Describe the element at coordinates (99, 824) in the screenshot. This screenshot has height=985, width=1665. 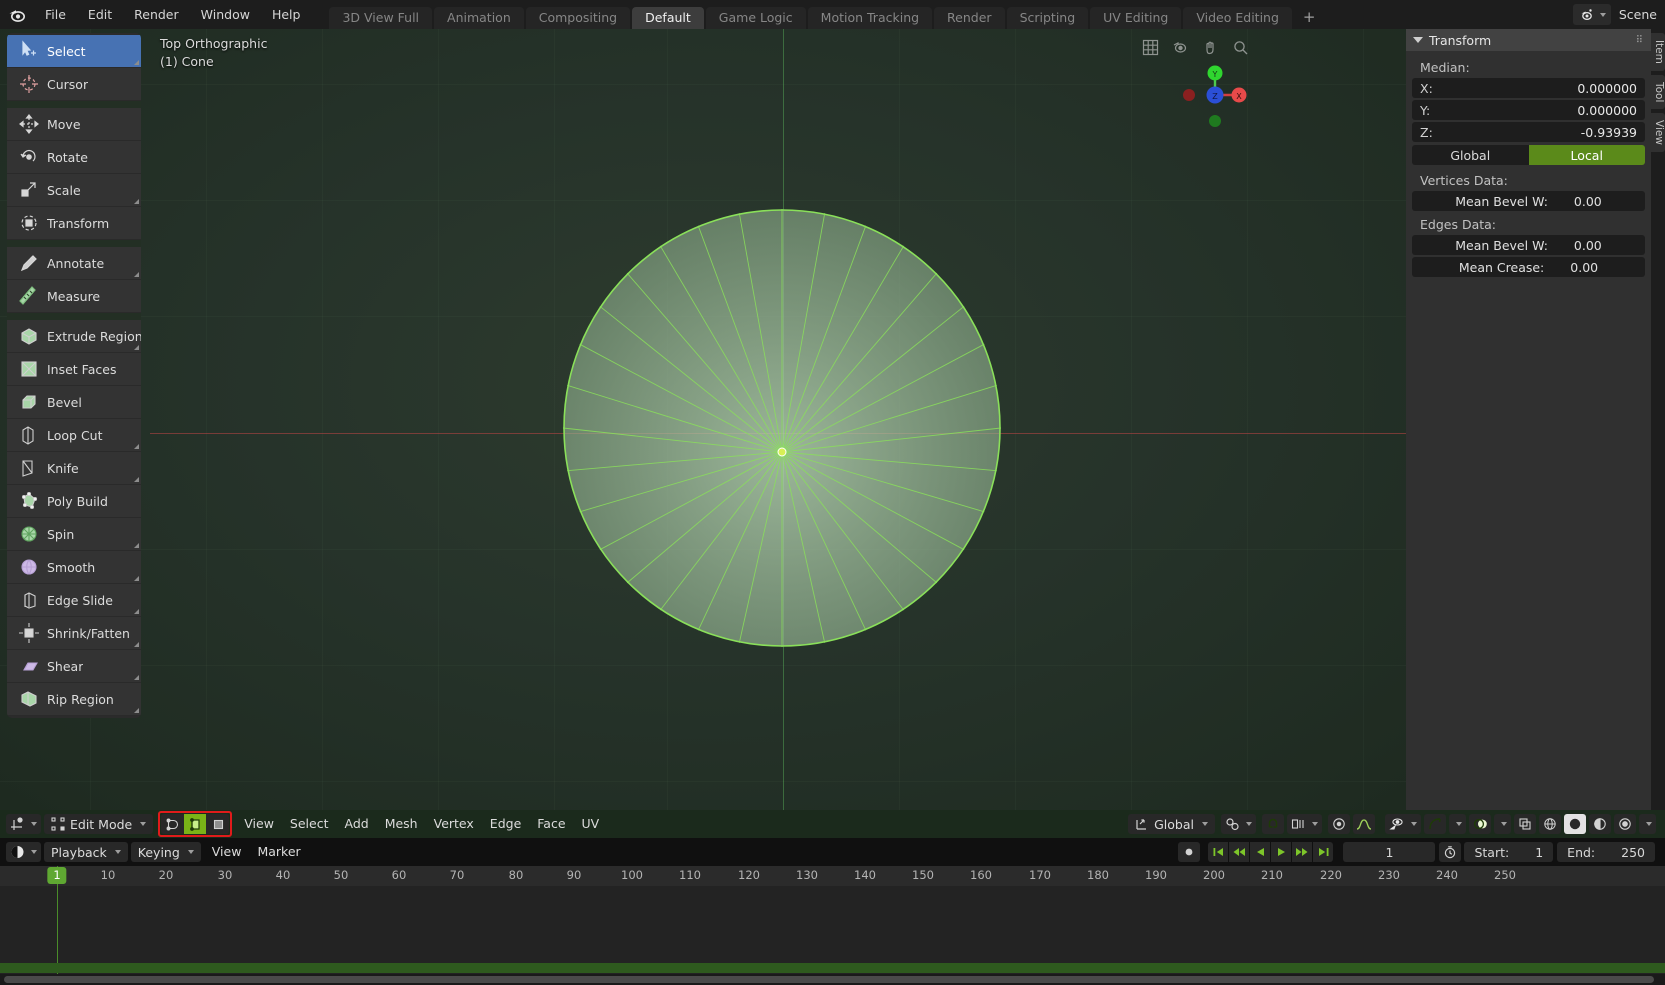
I see `mode-selector: Edit Mode` at that location.